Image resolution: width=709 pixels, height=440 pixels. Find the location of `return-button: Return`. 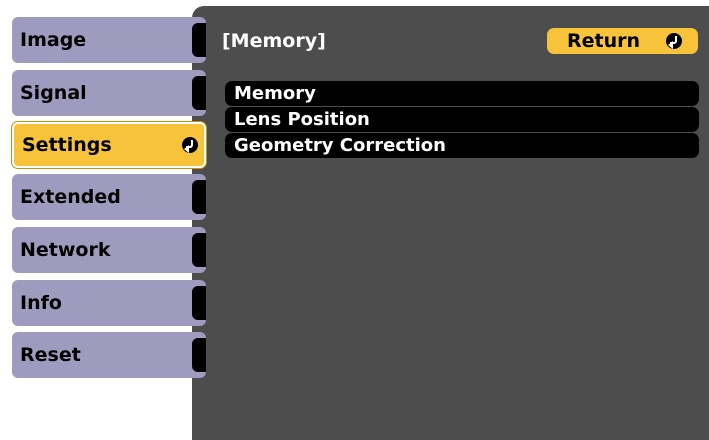

return-button: Return is located at coordinates (622, 41).